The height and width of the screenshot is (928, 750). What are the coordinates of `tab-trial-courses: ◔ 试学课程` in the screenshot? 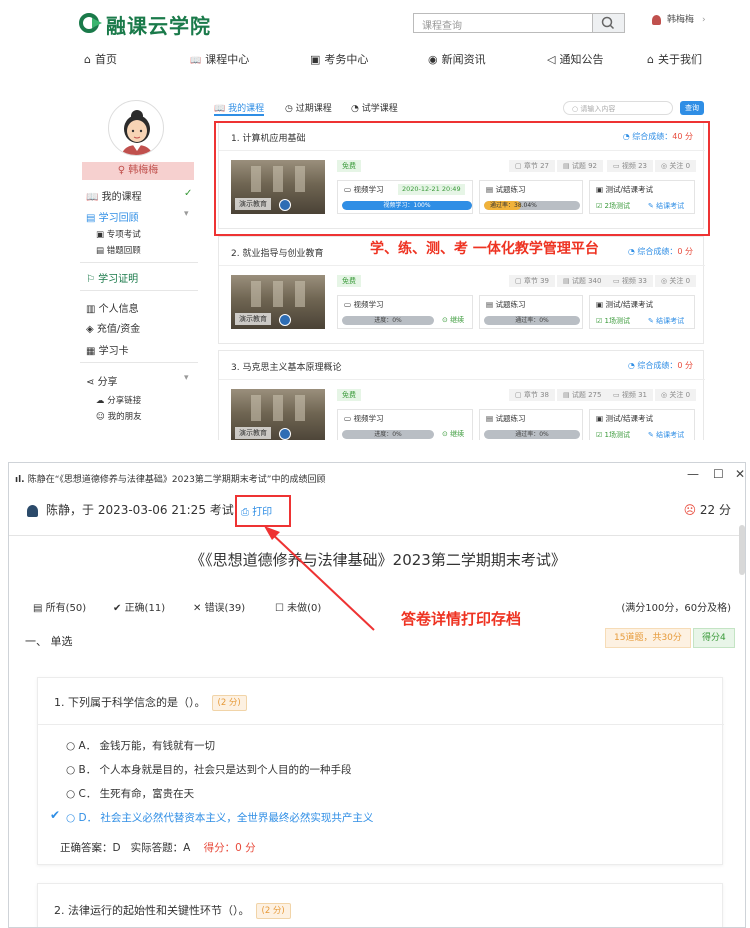 It's located at (374, 109).